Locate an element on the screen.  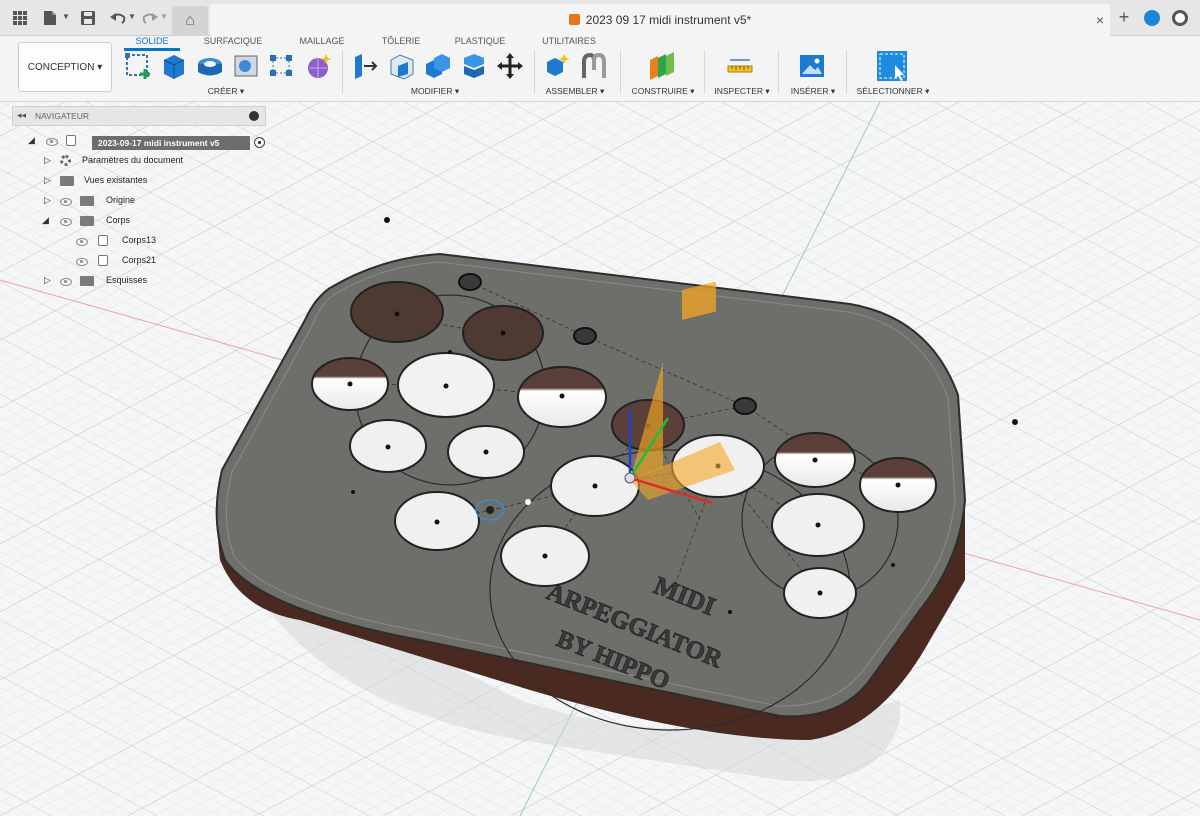
sync-icon is located at coordinates (1152, 18).